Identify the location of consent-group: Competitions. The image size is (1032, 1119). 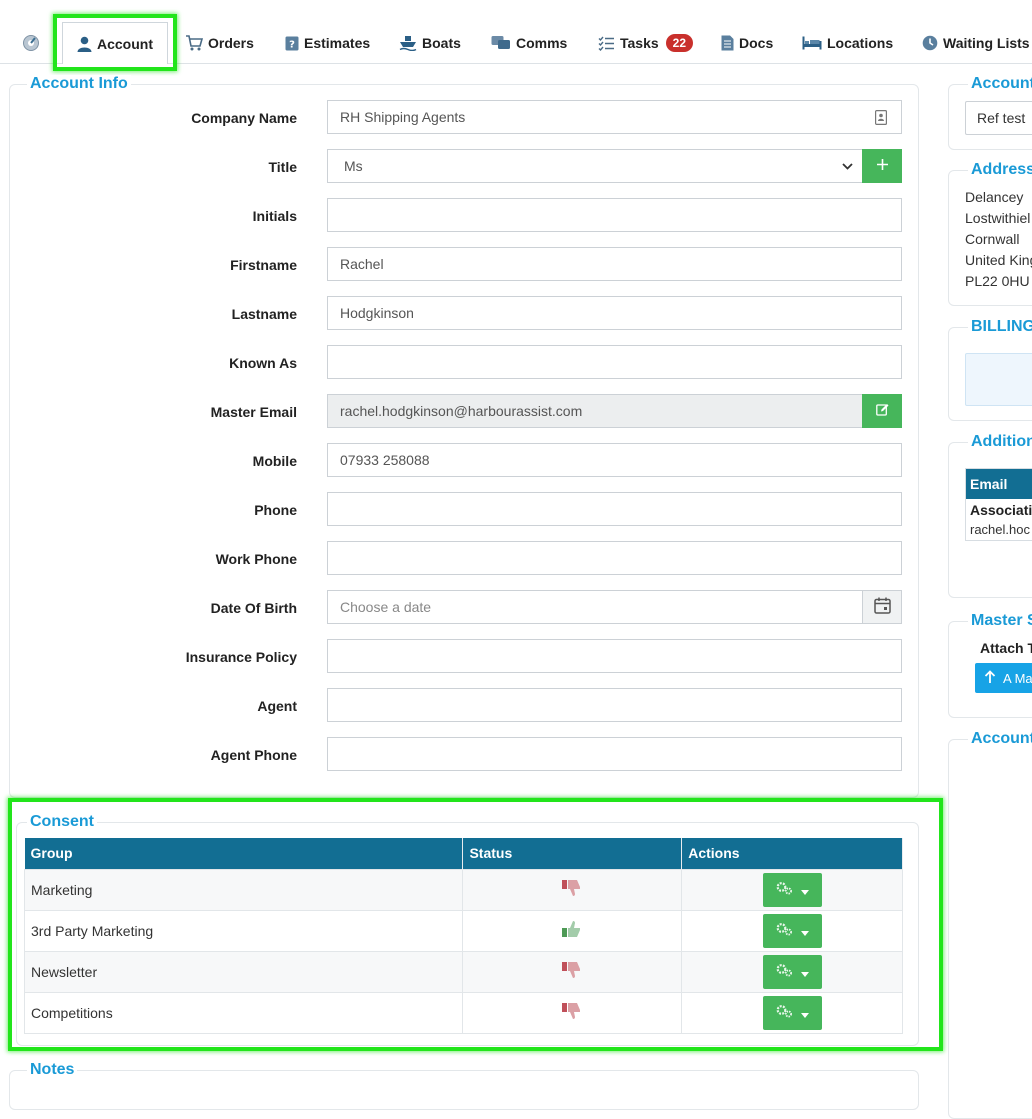
(243, 1012).